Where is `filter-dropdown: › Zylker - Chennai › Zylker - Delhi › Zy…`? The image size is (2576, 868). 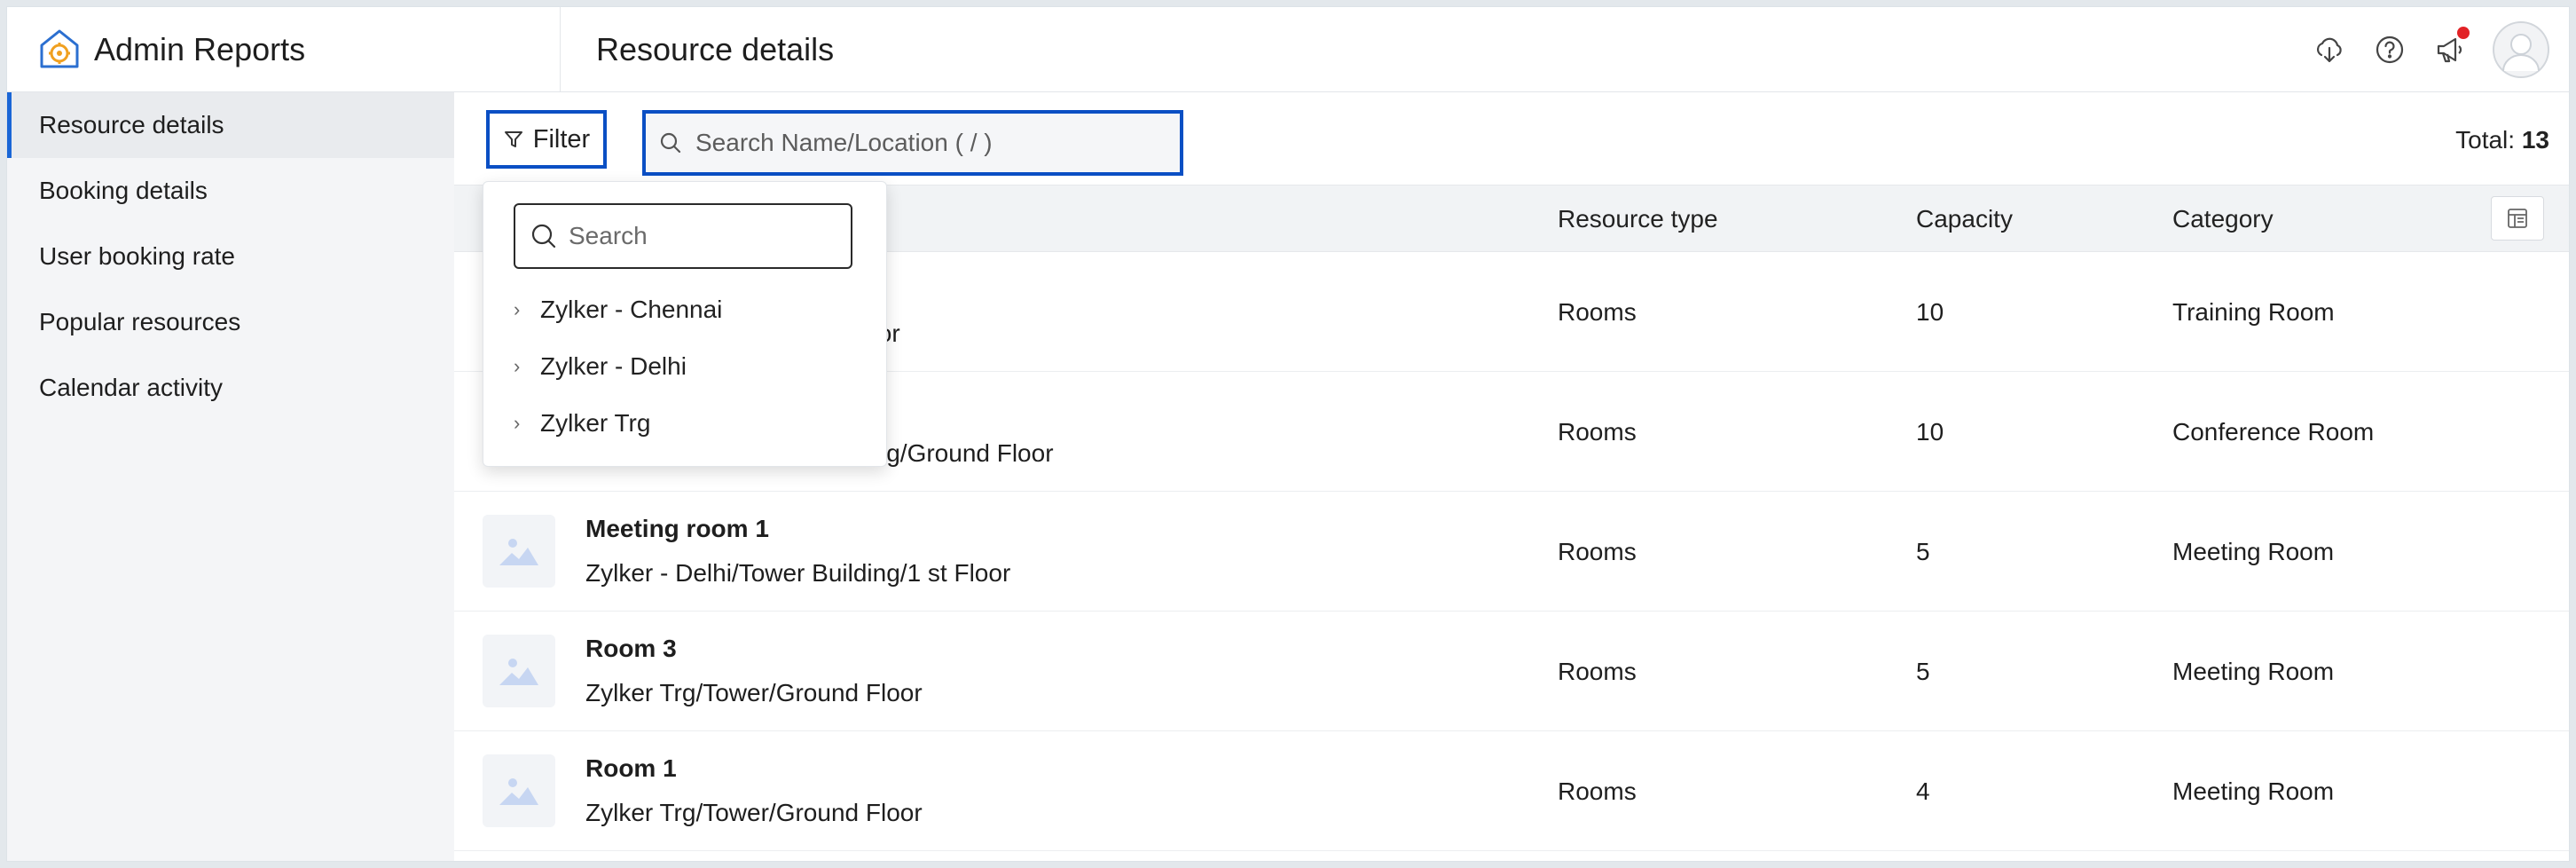 filter-dropdown: › Zylker - Chennai › Zylker - Delhi › Zy… is located at coordinates (685, 324).